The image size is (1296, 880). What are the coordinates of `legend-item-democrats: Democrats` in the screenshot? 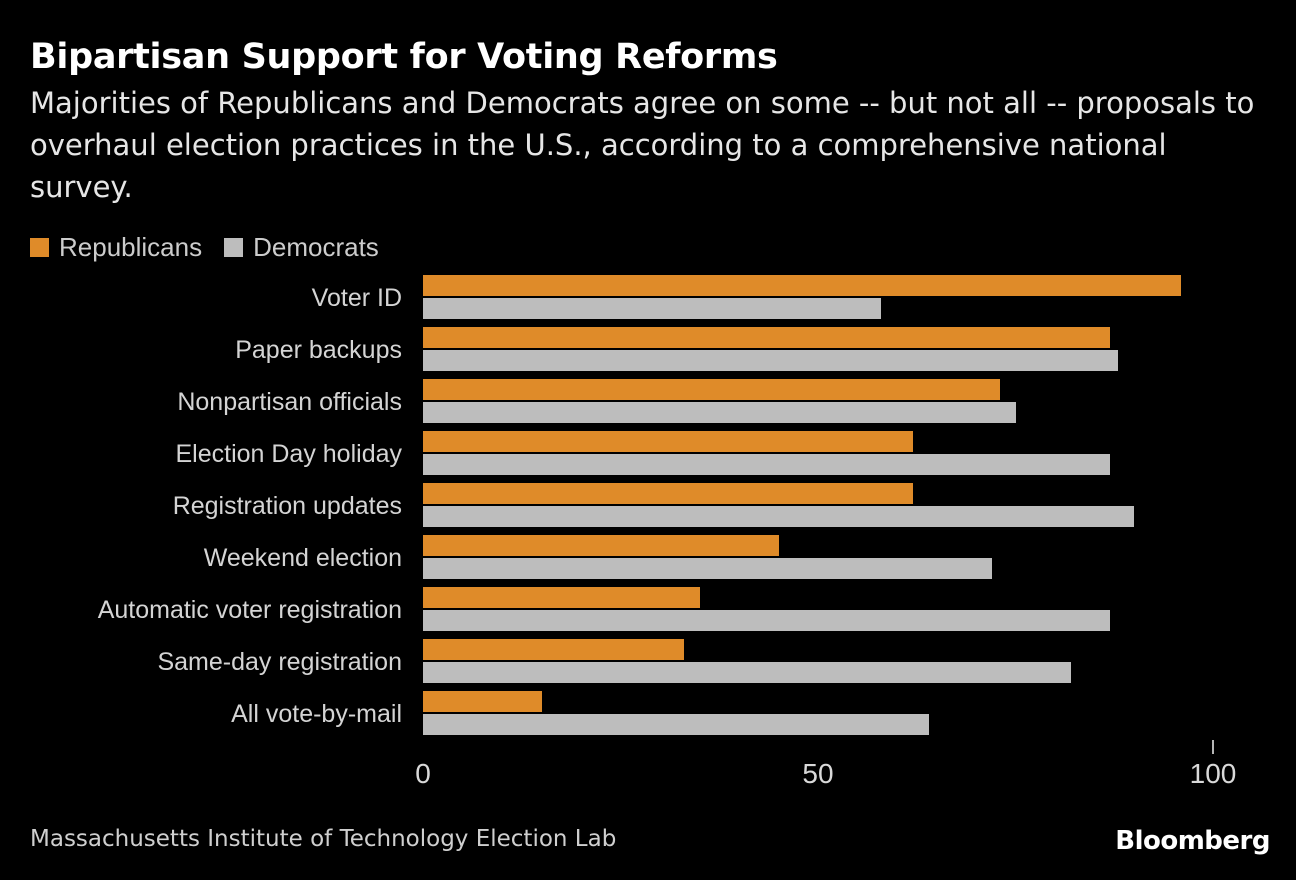 It's located at (301, 247).